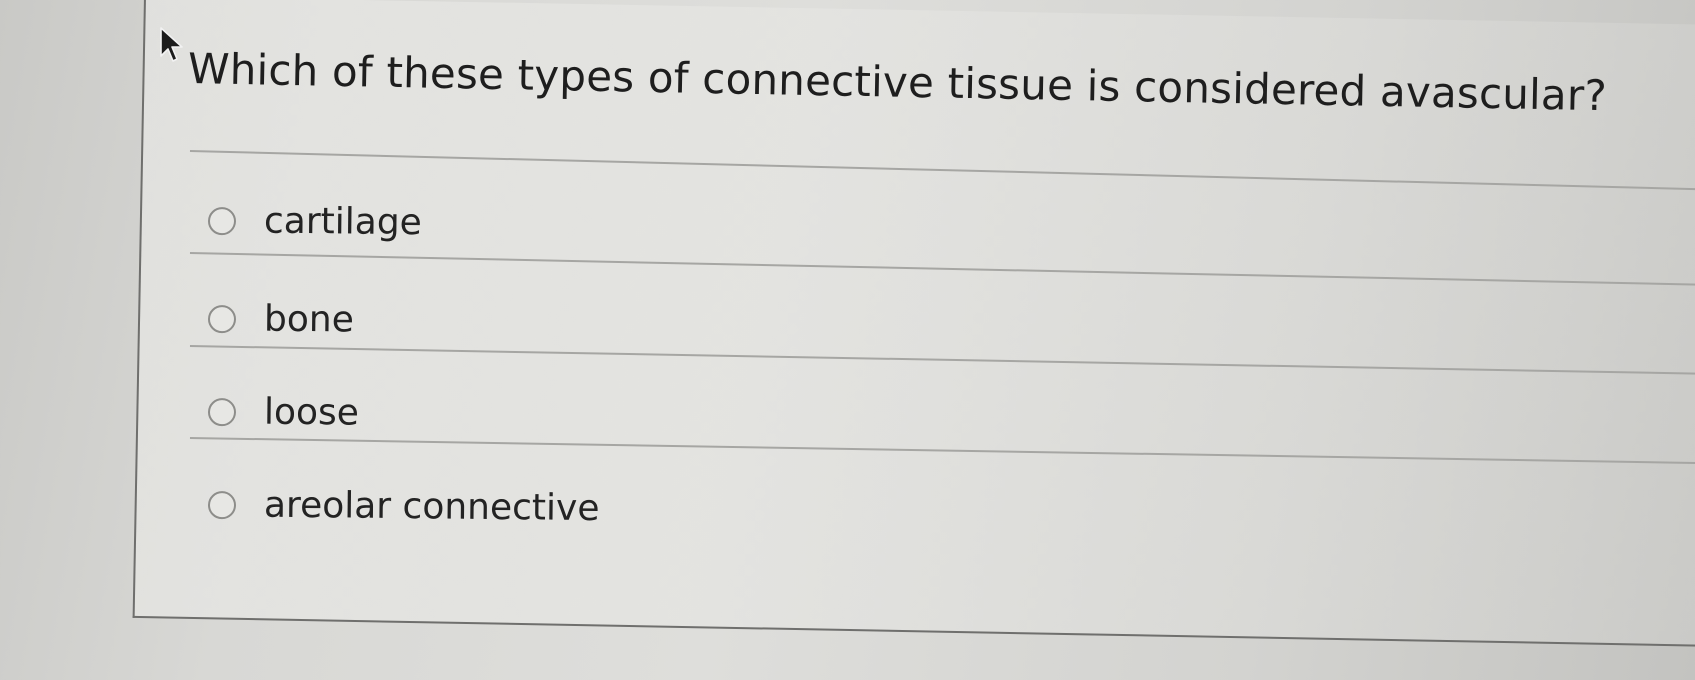 The height and width of the screenshot is (680, 1695). I want to click on option-label: cartilage, so click(343, 222).